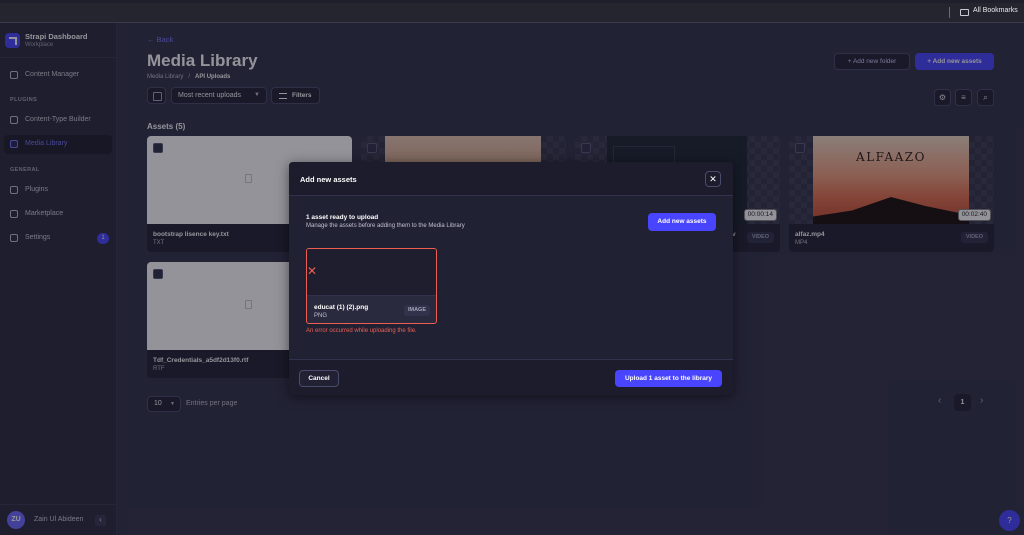  I want to click on close-button: ✕, so click(713, 179).